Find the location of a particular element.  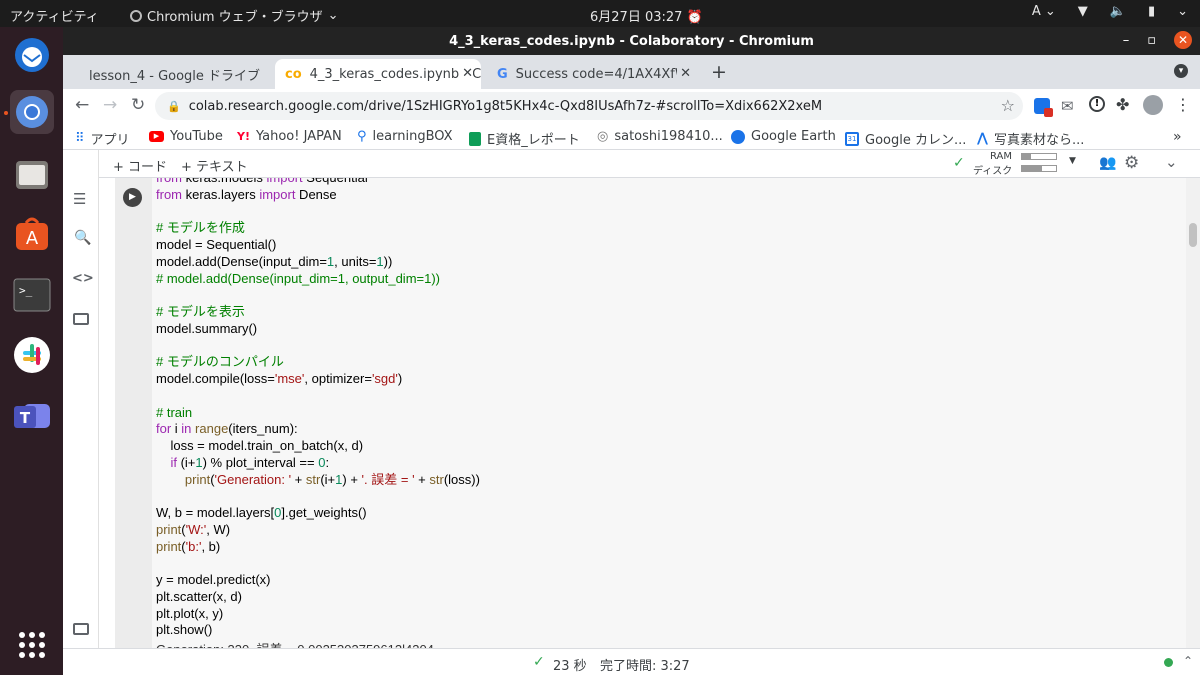

extensions-puzzle-icon: ✤ is located at coordinates (1122, 104).